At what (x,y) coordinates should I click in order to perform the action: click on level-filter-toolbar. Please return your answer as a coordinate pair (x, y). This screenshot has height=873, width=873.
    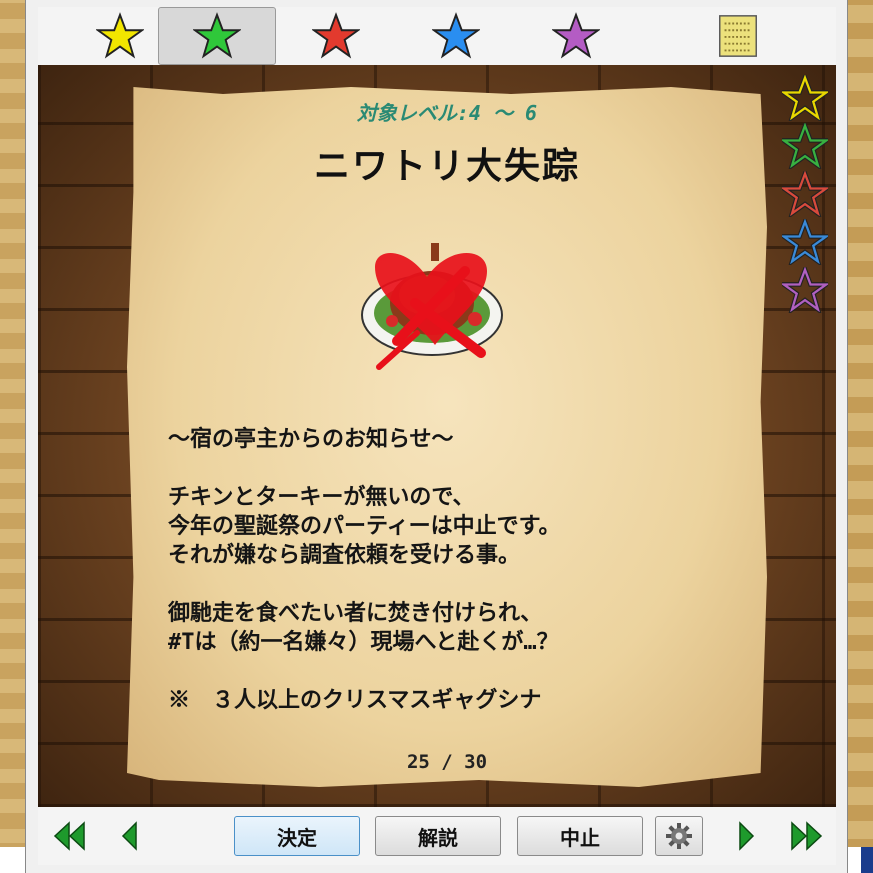
    Looking at the image, I should click on (437, 36).